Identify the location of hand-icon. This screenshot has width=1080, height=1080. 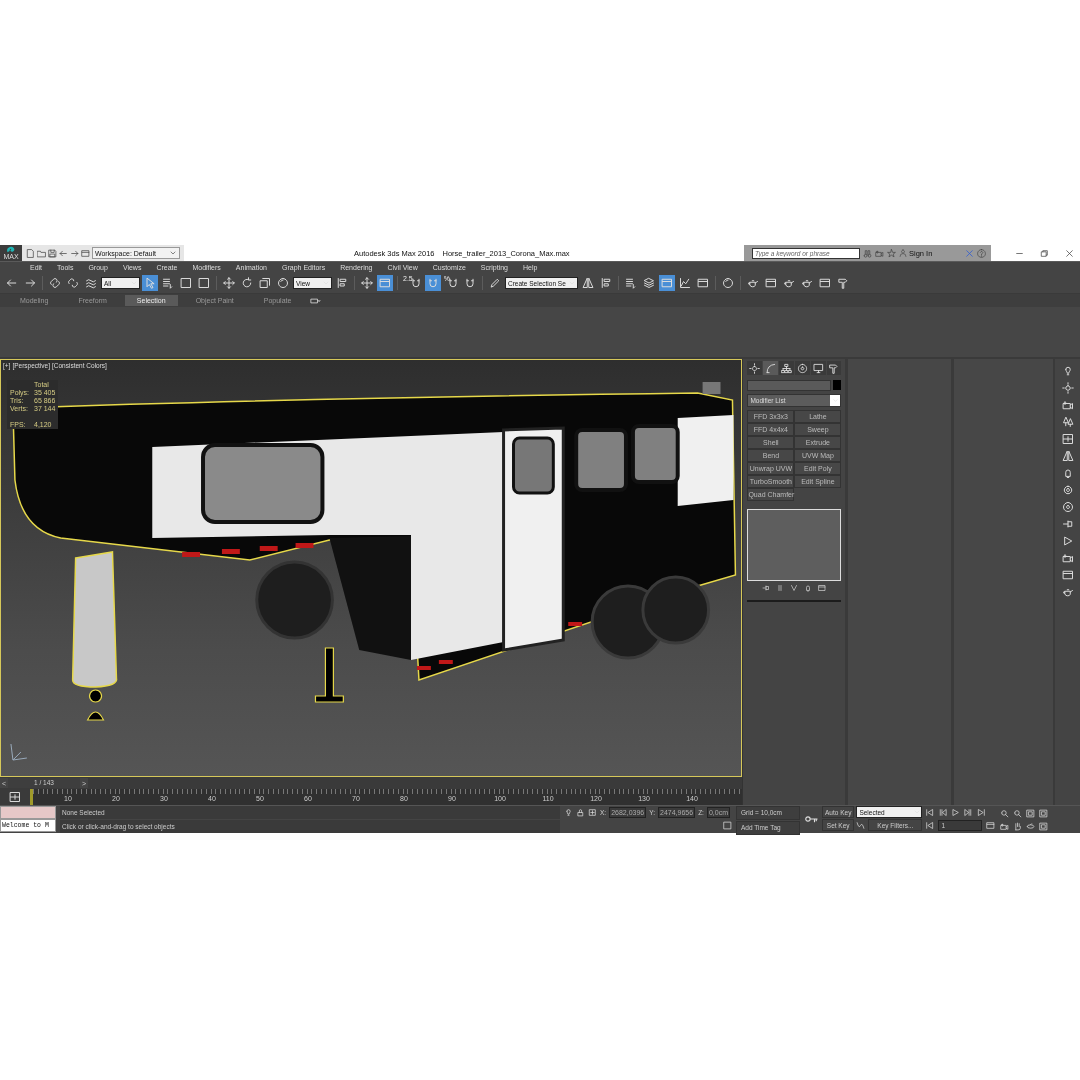
(1018, 826).